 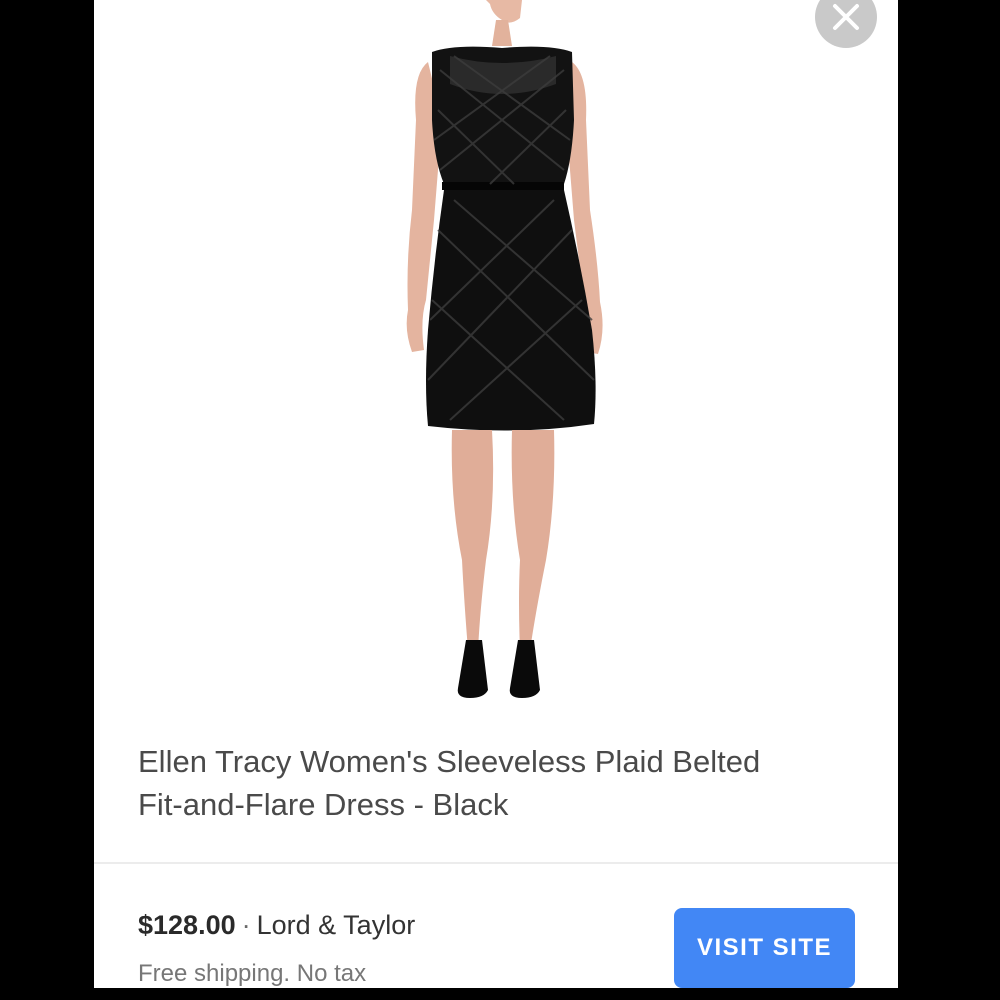 What do you see at coordinates (504, 349) in the screenshot?
I see `product-image` at bounding box center [504, 349].